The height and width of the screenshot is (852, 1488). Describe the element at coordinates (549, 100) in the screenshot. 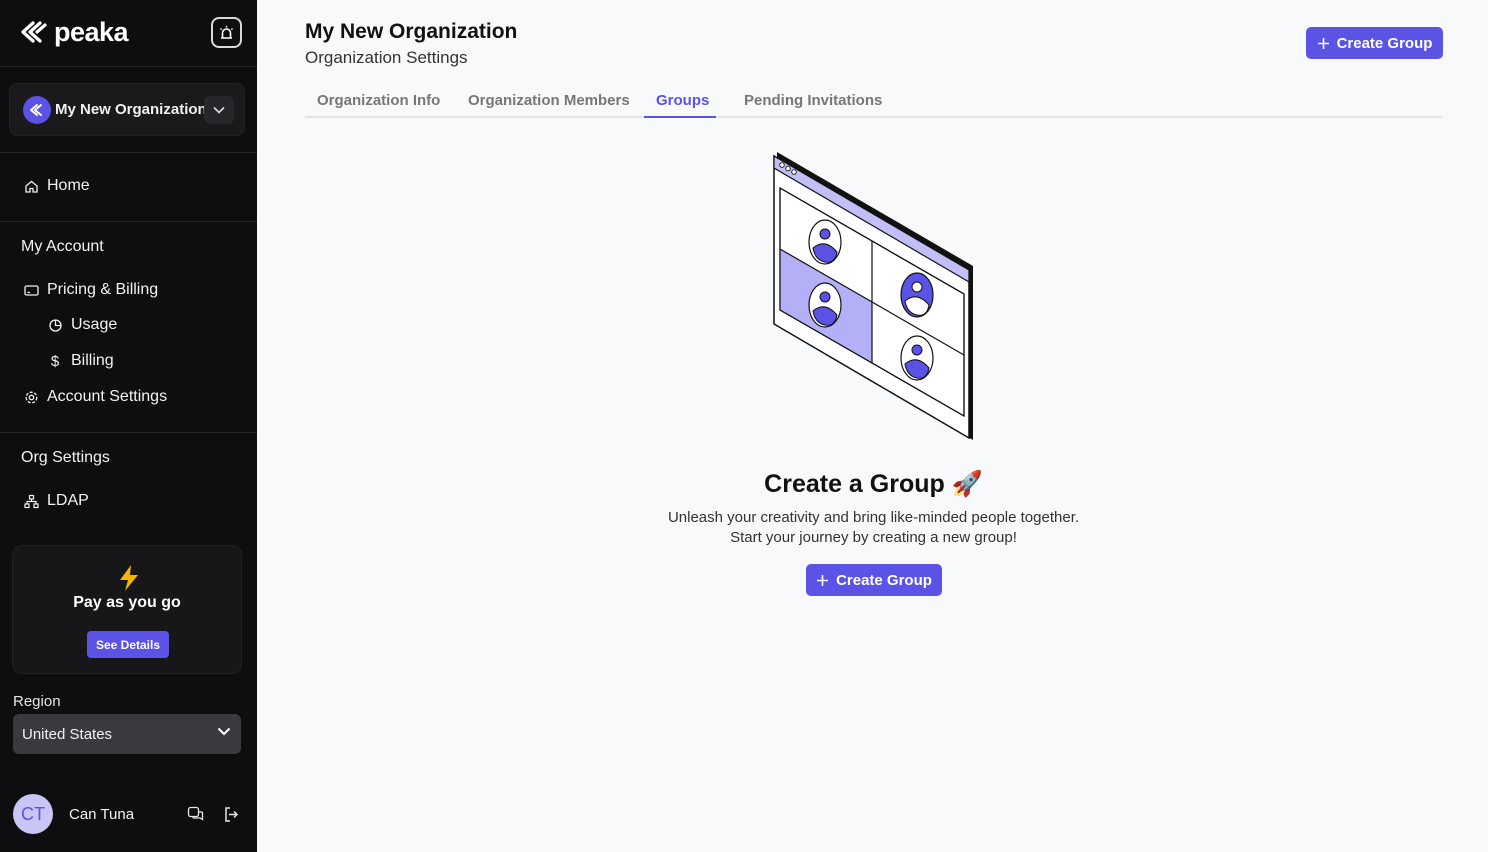

I see `tab-organization-members: Organization Members` at that location.